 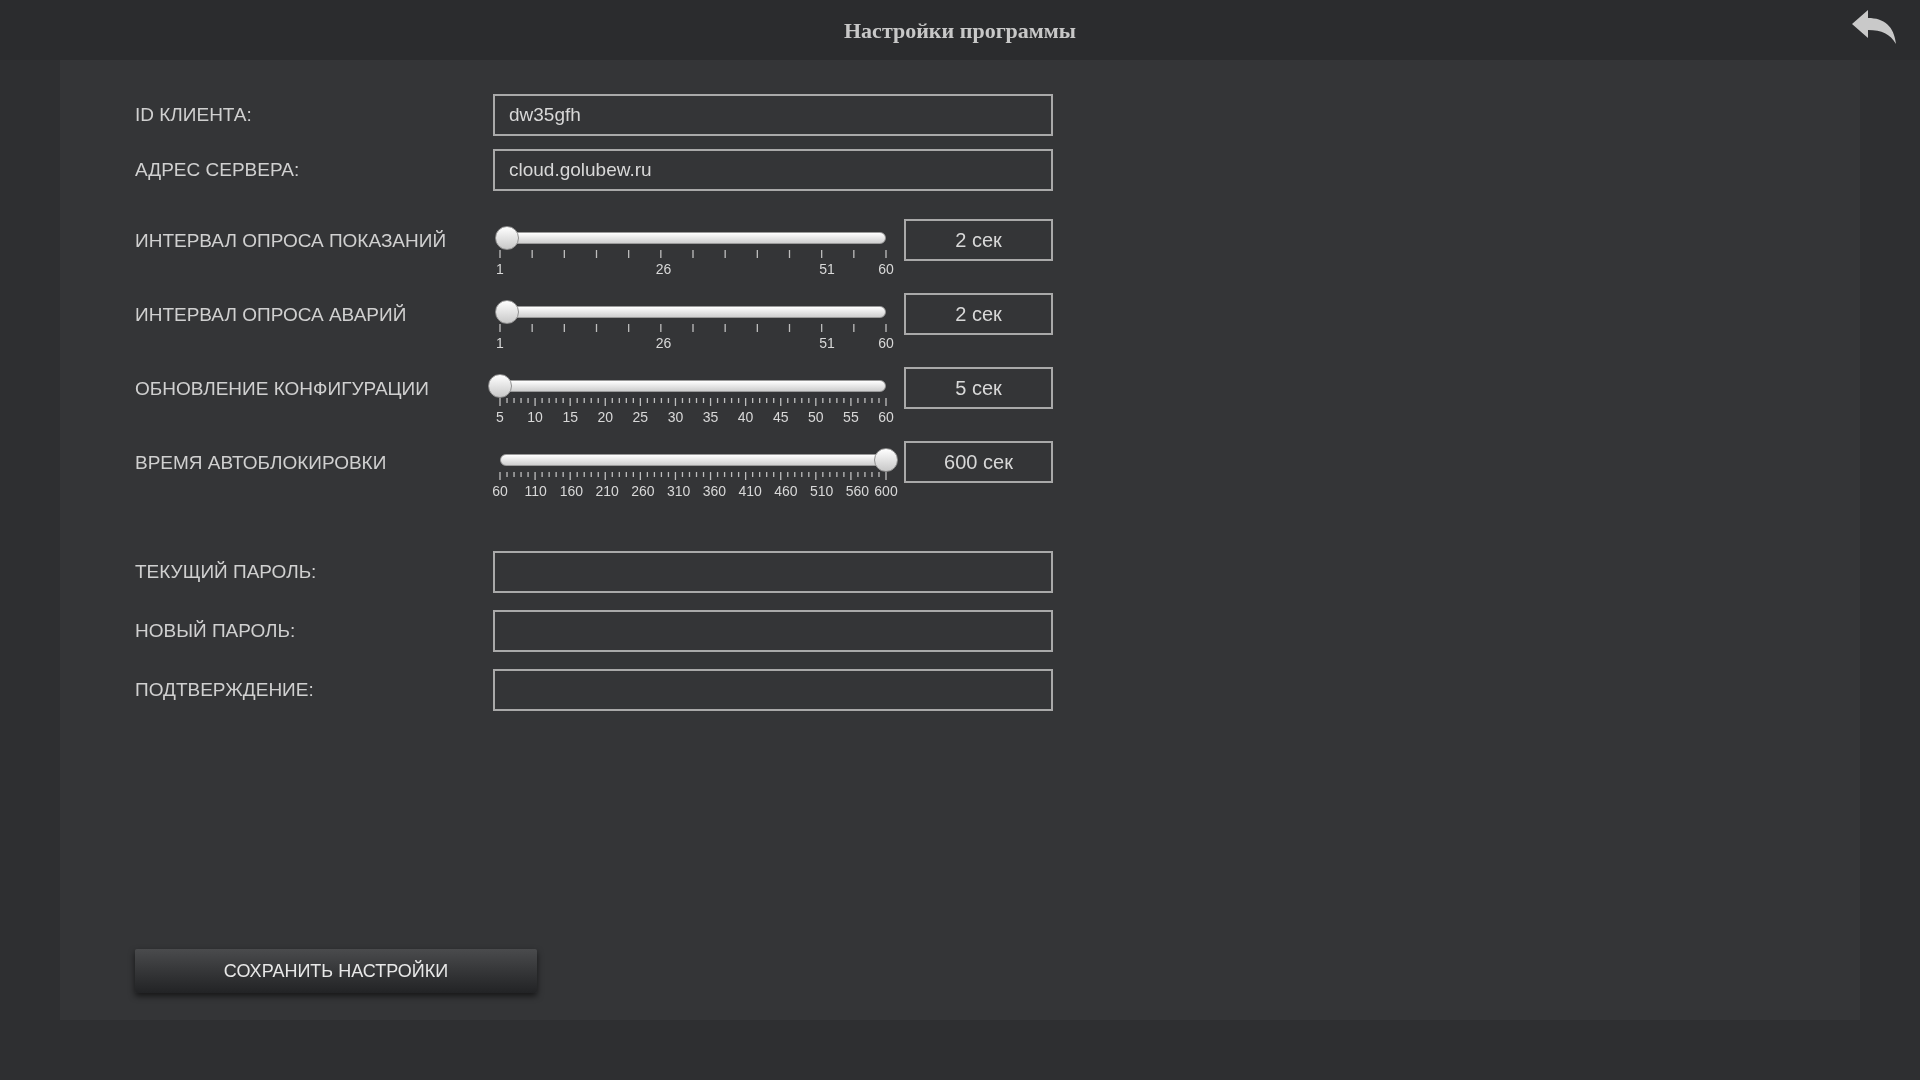 I want to click on input-field: dw35gfh, so click(x=773, y=115).